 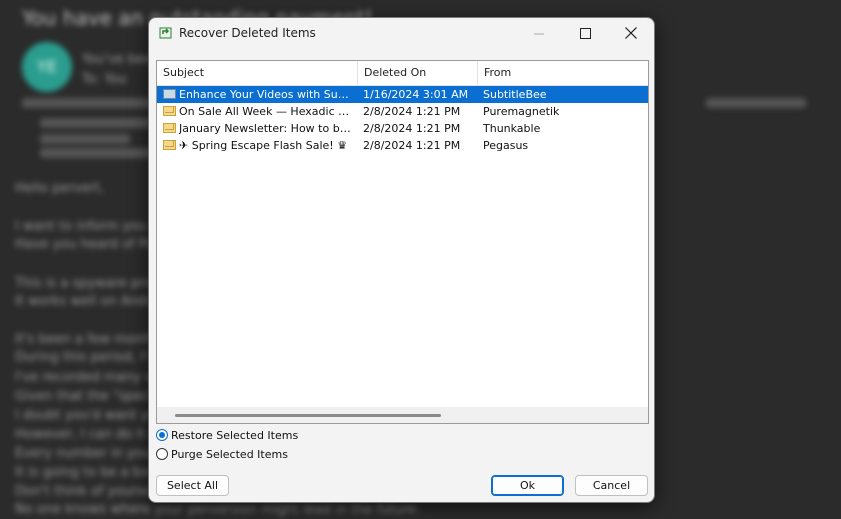 I want to click on item-from: Thunkable, so click(x=512, y=128).